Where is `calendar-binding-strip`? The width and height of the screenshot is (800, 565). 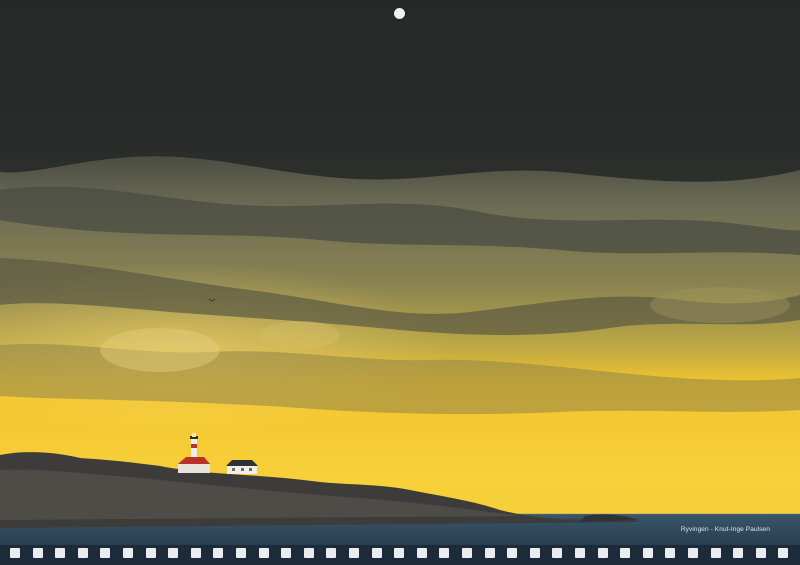 calendar-binding-strip is located at coordinates (400, 555).